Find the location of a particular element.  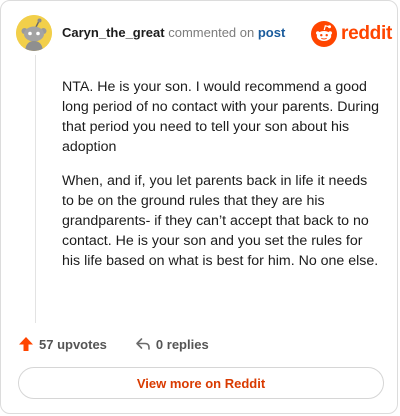

reply-count: 0 replies is located at coordinates (182, 344).